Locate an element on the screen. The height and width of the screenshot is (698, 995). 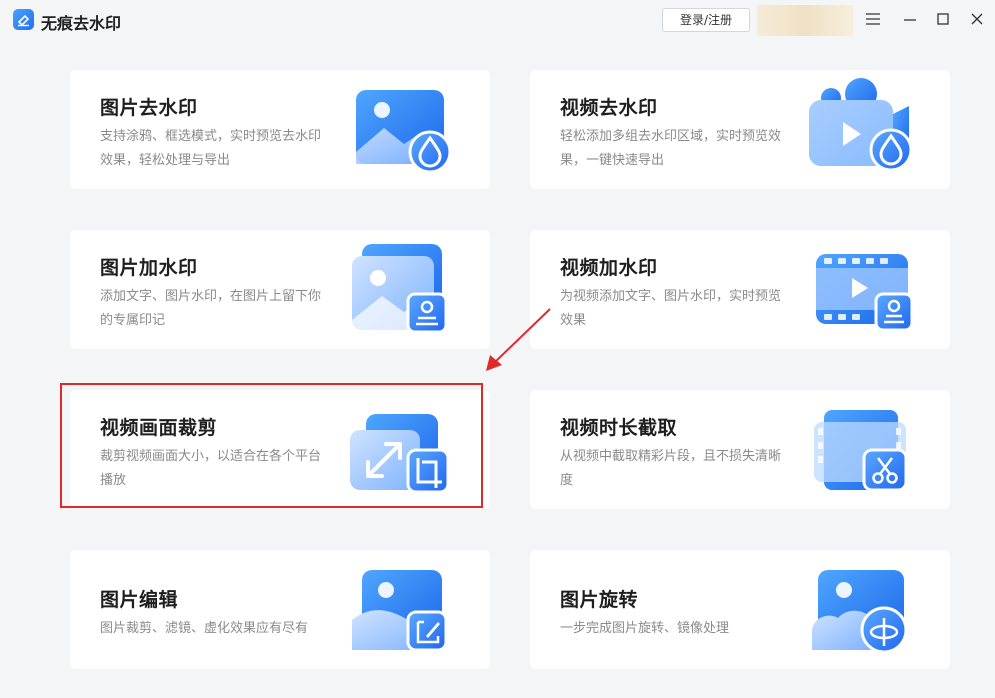
card-video-remove-watermark: 视频去水印 轻松添加多组去水印区域，实时预览效果，一键快速导出 is located at coordinates (740, 129).